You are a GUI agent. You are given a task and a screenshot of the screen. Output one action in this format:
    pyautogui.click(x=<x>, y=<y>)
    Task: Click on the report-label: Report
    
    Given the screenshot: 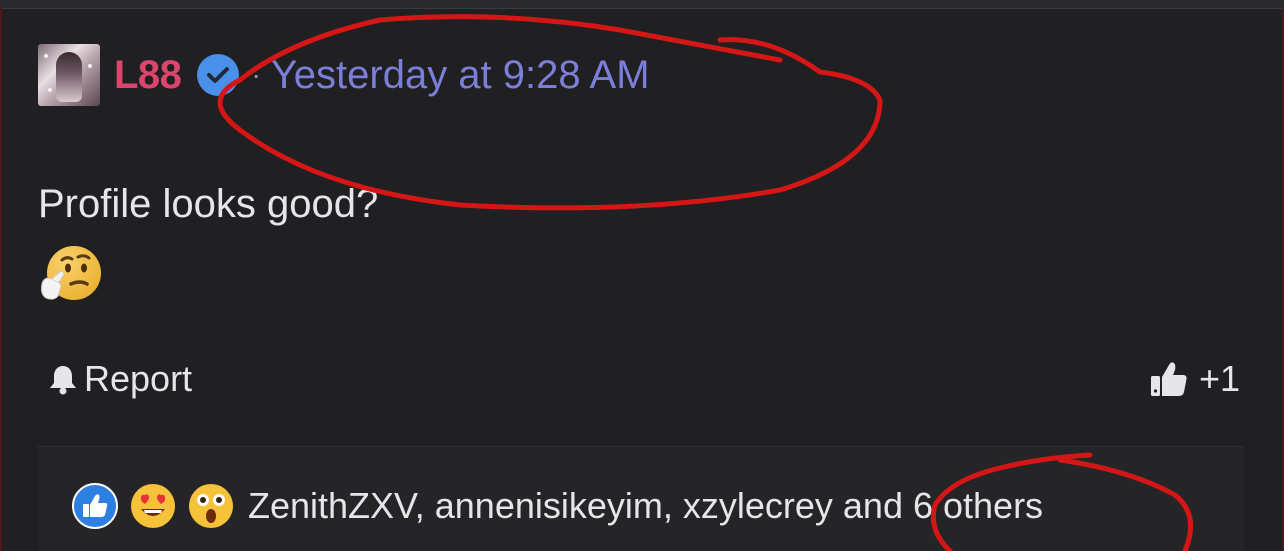 What is the action you would take?
    pyautogui.click(x=138, y=378)
    